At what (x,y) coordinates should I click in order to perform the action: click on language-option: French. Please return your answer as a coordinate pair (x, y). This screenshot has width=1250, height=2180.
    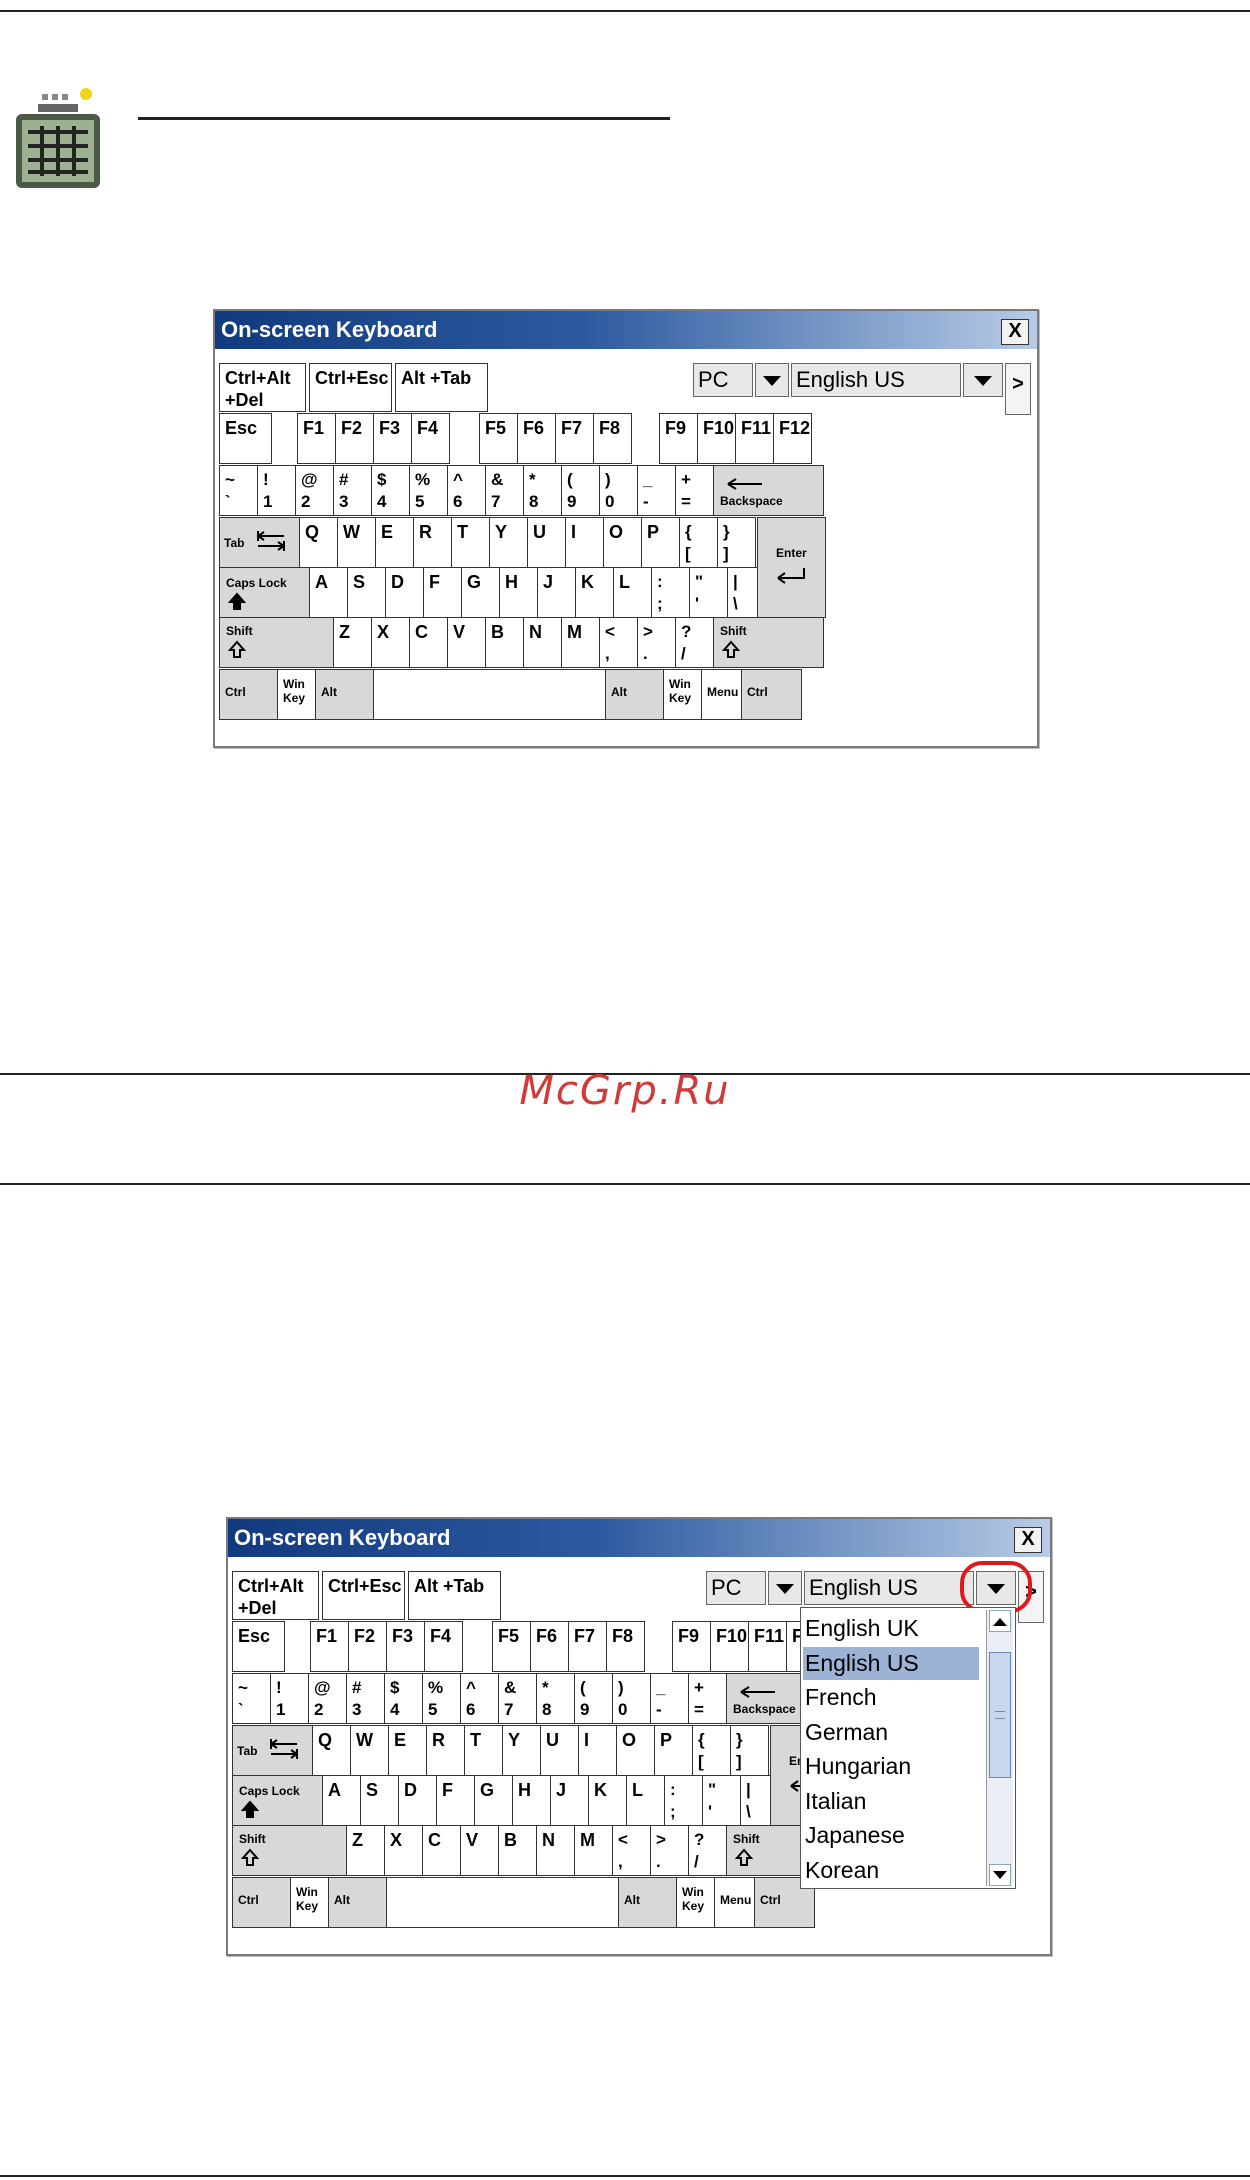
    Looking at the image, I should click on (891, 1697).